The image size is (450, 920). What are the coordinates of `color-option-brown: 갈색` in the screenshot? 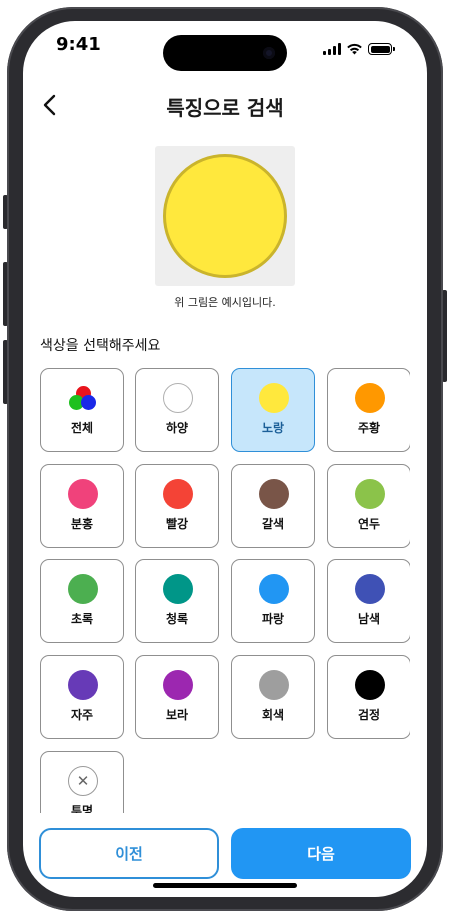 It's located at (273, 506).